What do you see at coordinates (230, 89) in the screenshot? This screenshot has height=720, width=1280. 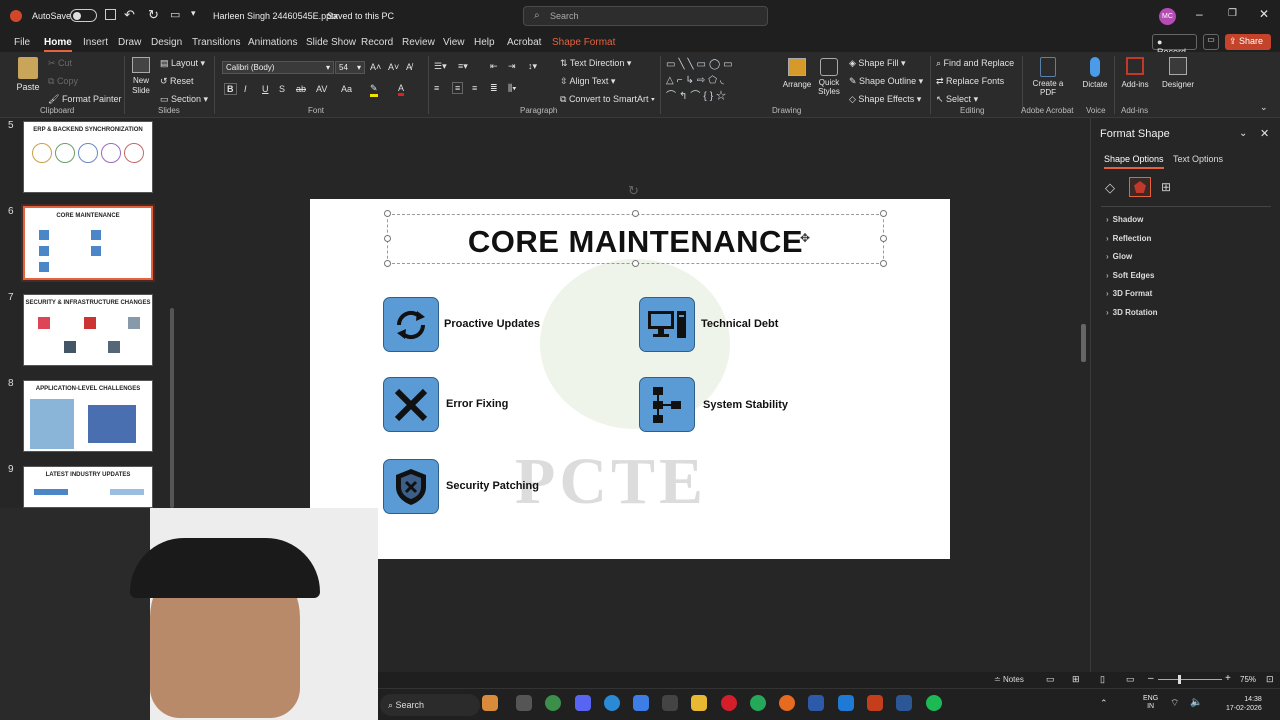 I see `bold-icon: B` at bounding box center [230, 89].